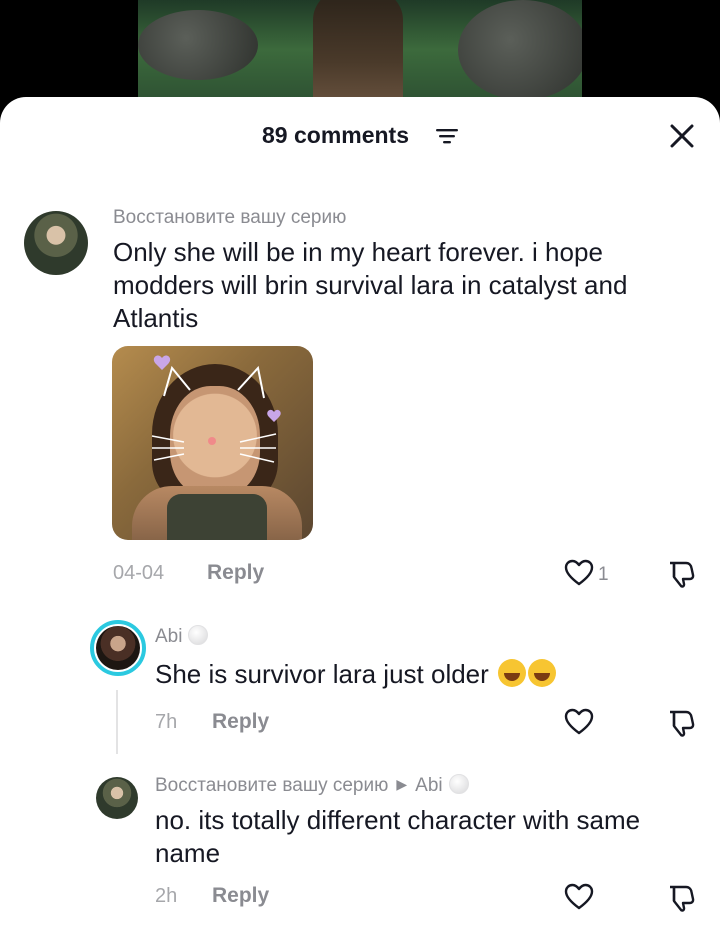  I want to click on reply-text: She is survivor lara just older, so click(425, 674).